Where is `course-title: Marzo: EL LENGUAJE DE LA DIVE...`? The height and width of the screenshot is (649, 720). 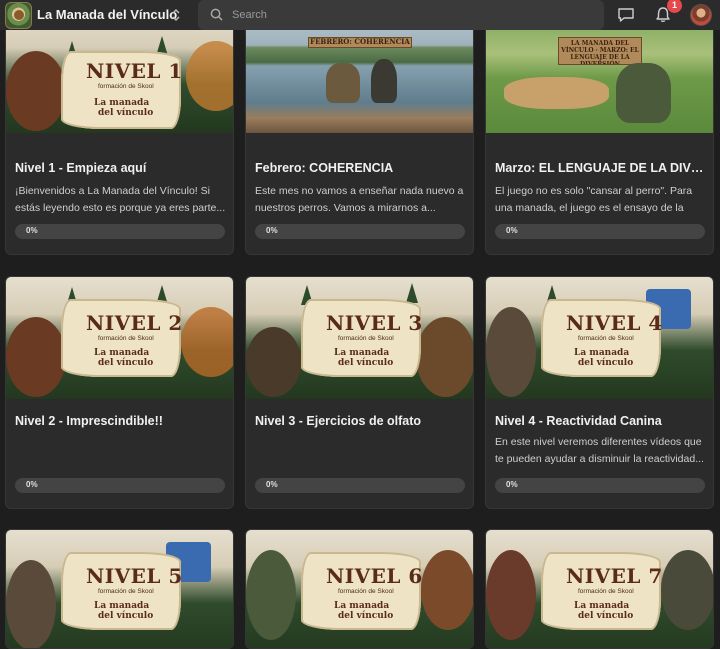
course-title: Marzo: EL LENGUAJE DE LA DIVE... is located at coordinates (602, 168).